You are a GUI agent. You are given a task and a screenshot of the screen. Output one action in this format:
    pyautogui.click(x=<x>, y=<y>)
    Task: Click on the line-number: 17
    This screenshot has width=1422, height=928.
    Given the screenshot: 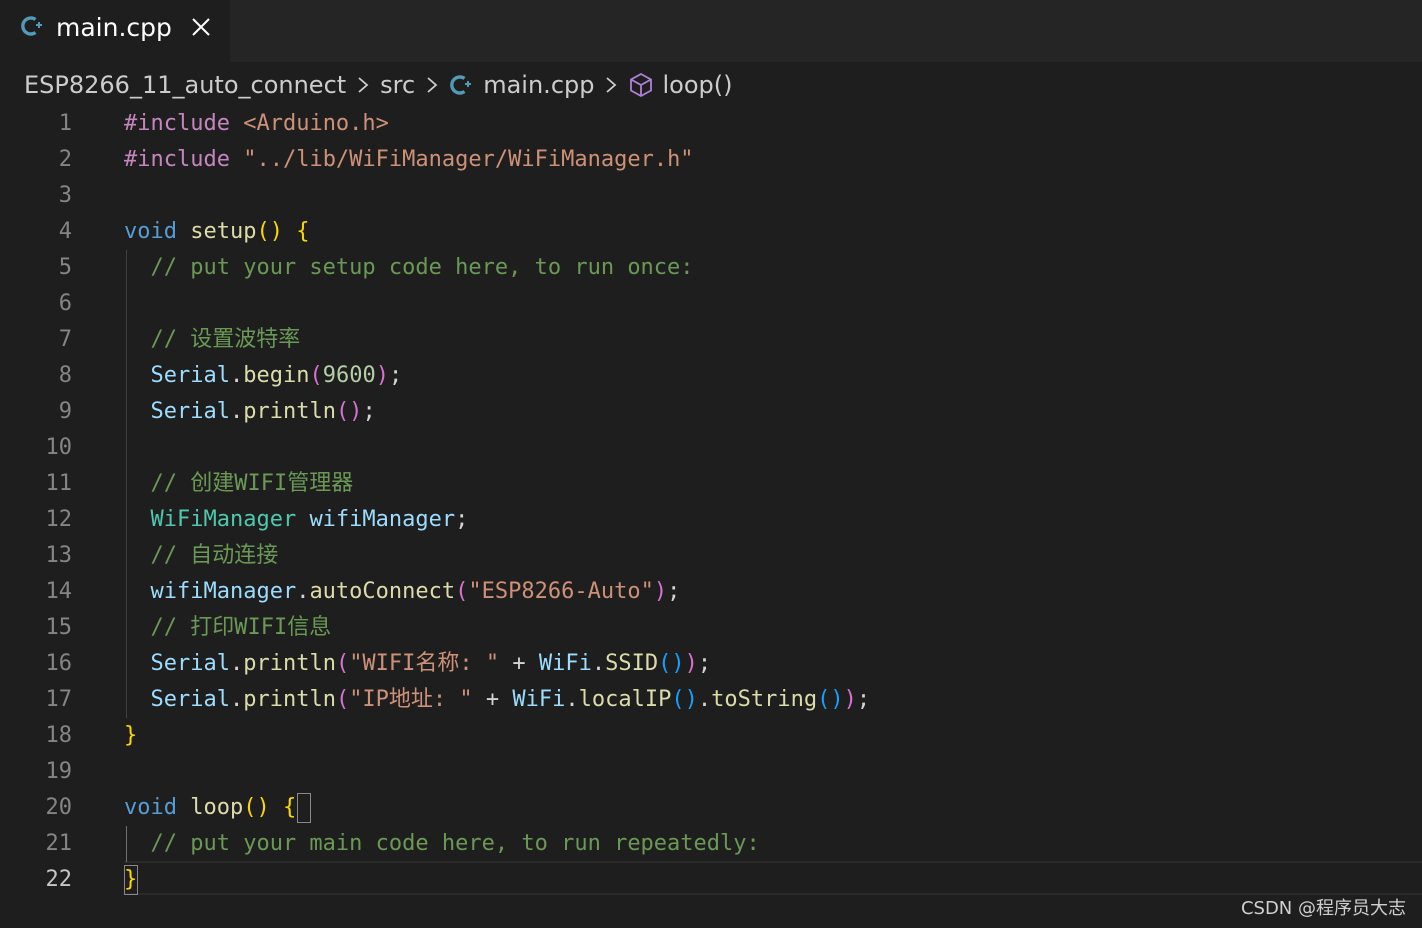 What is the action you would take?
    pyautogui.click(x=59, y=699)
    